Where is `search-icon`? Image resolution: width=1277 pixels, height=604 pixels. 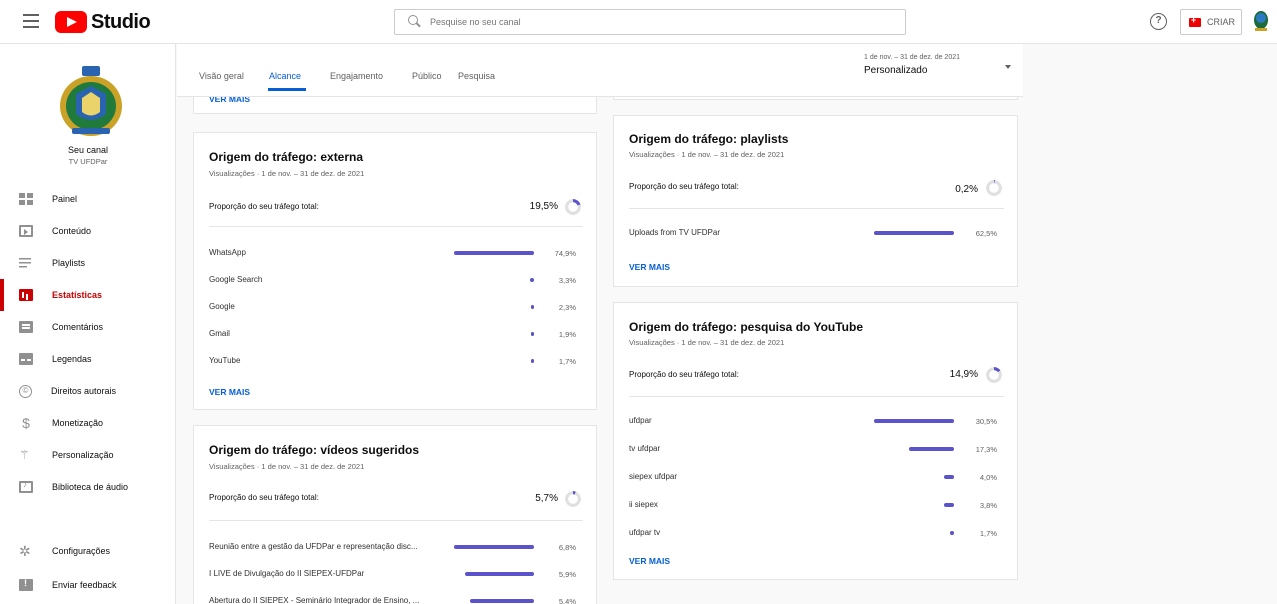
search-icon is located at coordinates (415, 22).